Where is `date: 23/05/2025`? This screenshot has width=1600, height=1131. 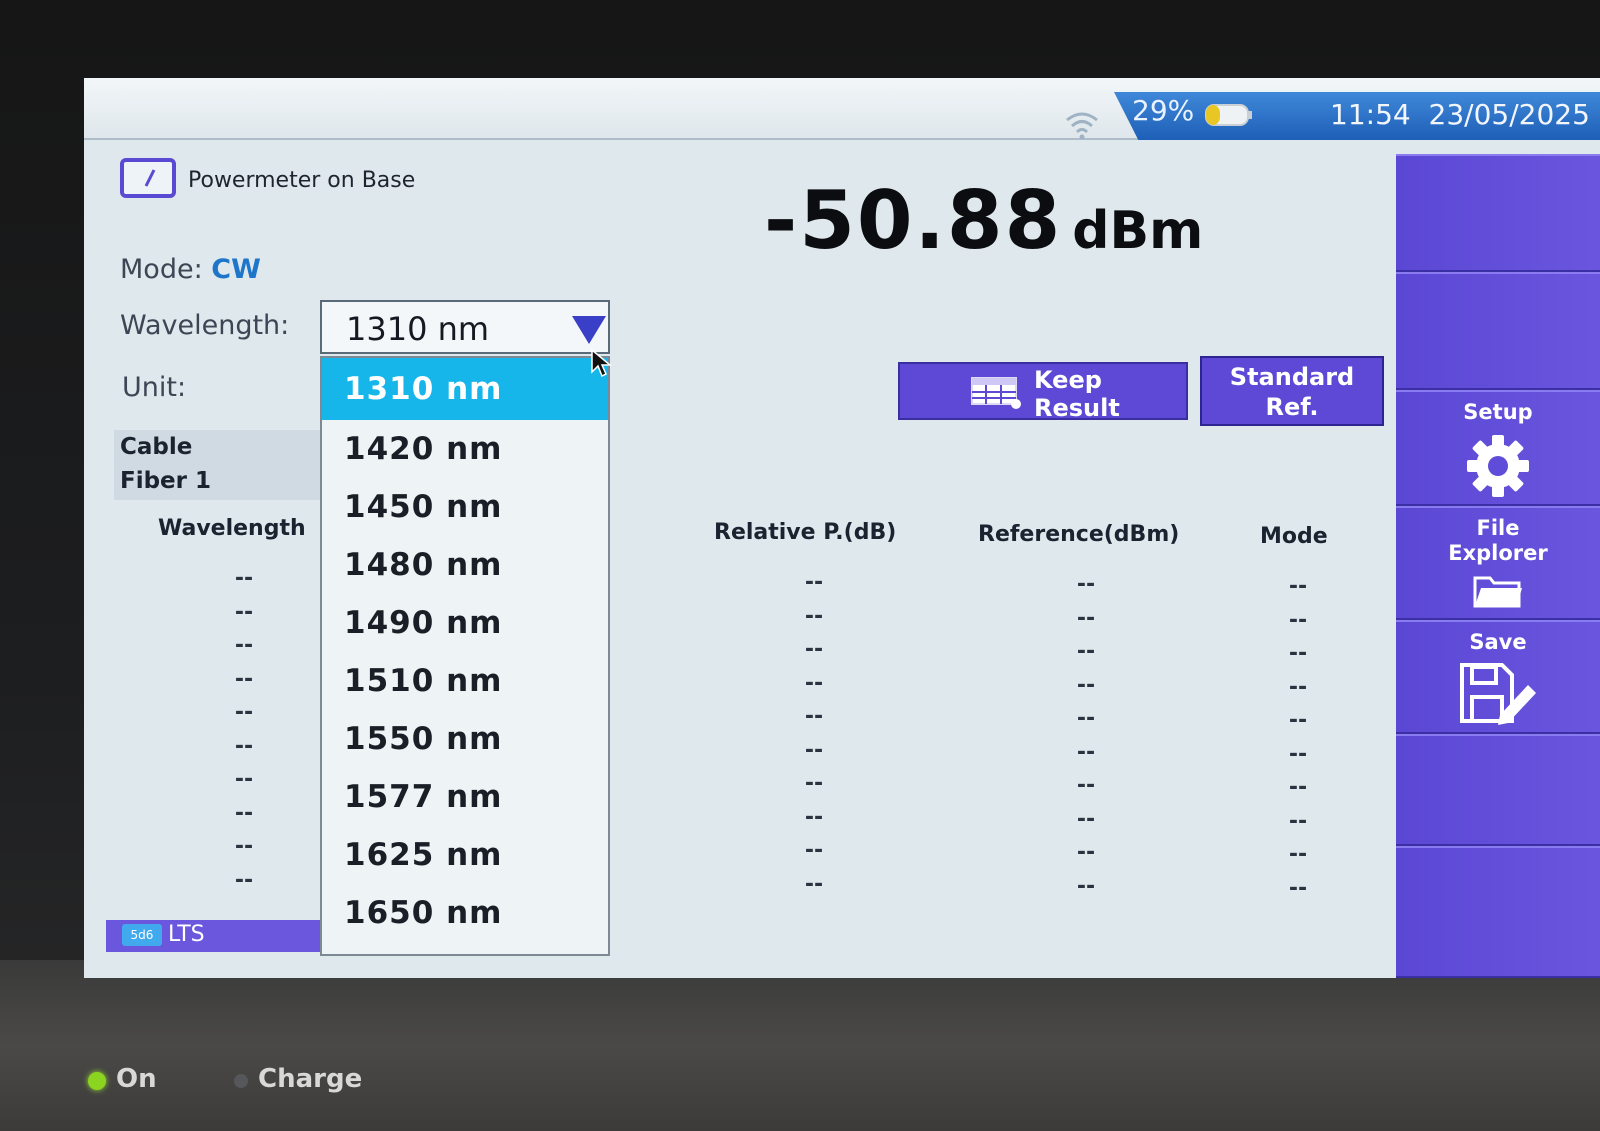
date: 23/05/2025 is located at coordinates (1509, 114).